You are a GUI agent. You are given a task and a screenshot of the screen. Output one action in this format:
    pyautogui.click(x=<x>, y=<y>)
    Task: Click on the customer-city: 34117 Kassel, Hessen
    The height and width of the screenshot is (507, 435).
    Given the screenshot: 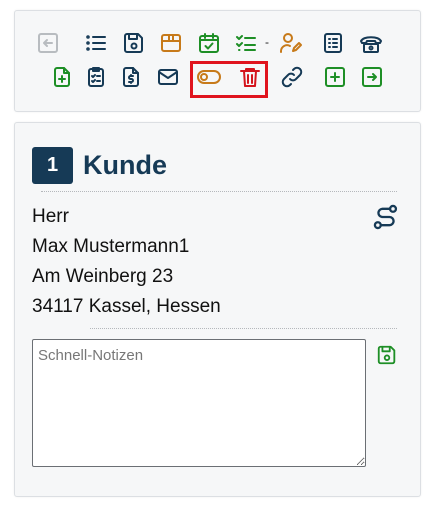 What is the action you would take?
    pyautogui.click(x=126, y=306)
    